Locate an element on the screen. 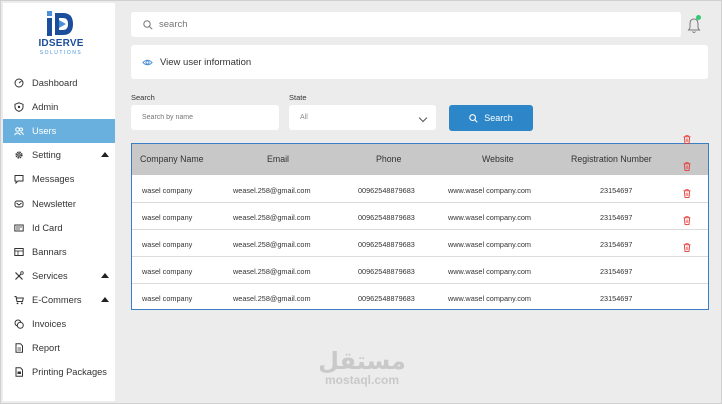 The height and width of the screenshot is (404, 722). coins-icon is located at coordinates (19, 324).